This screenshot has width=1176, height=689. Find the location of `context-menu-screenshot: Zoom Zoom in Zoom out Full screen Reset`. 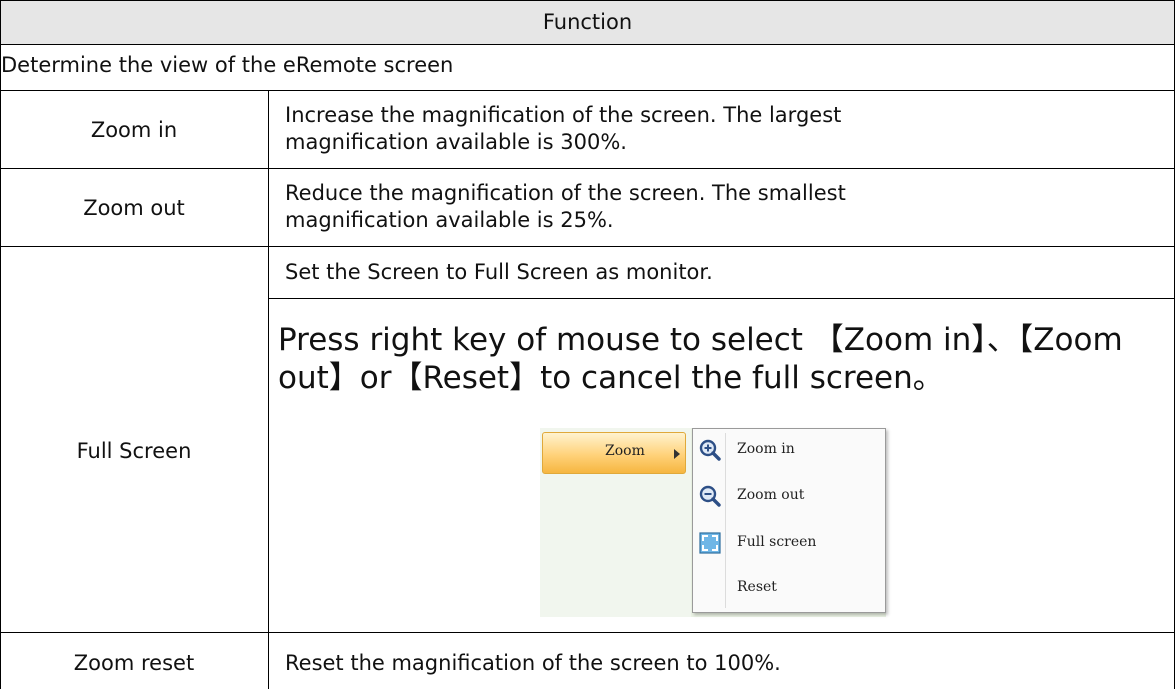

context-menu-screenshot: Zoom Zoom in Zoom out Full screen Reset is located at coordinates (713, 522).